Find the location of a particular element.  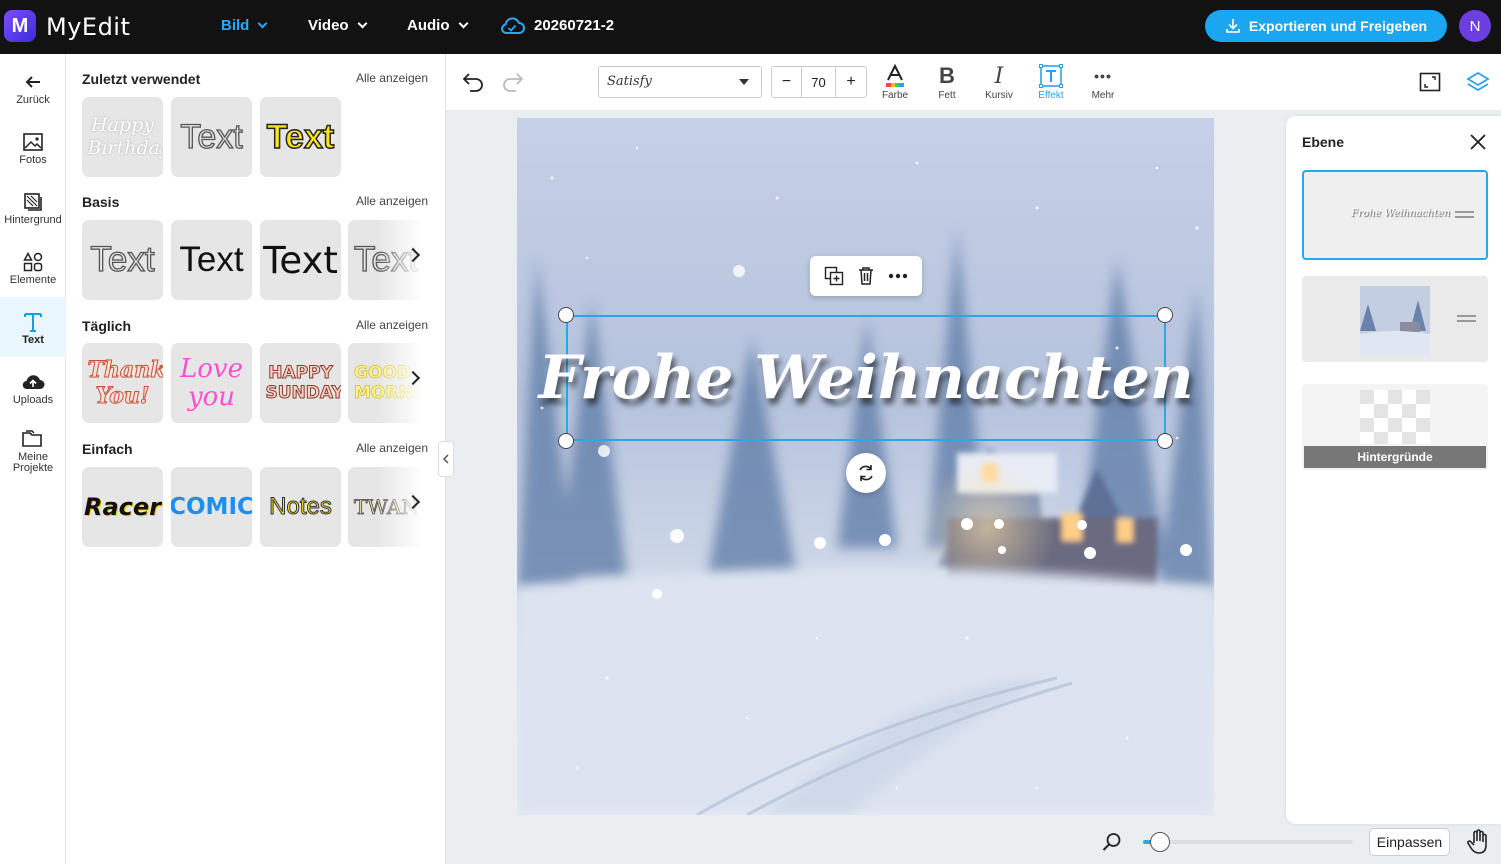

nav-bild-menu: Bild is located at coordinates (244, 25).